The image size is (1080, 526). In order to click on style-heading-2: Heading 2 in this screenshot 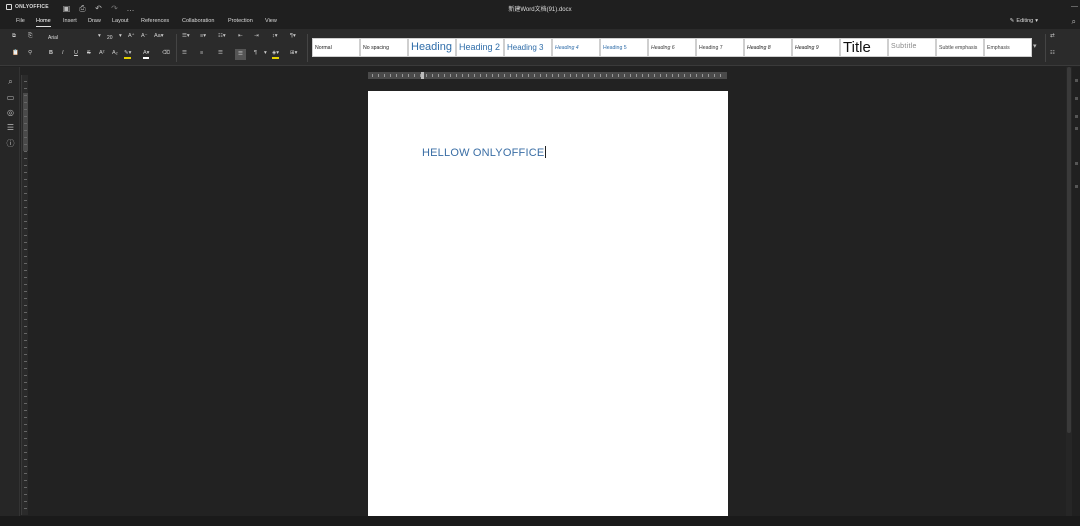, I will do `click(480, 47)`.